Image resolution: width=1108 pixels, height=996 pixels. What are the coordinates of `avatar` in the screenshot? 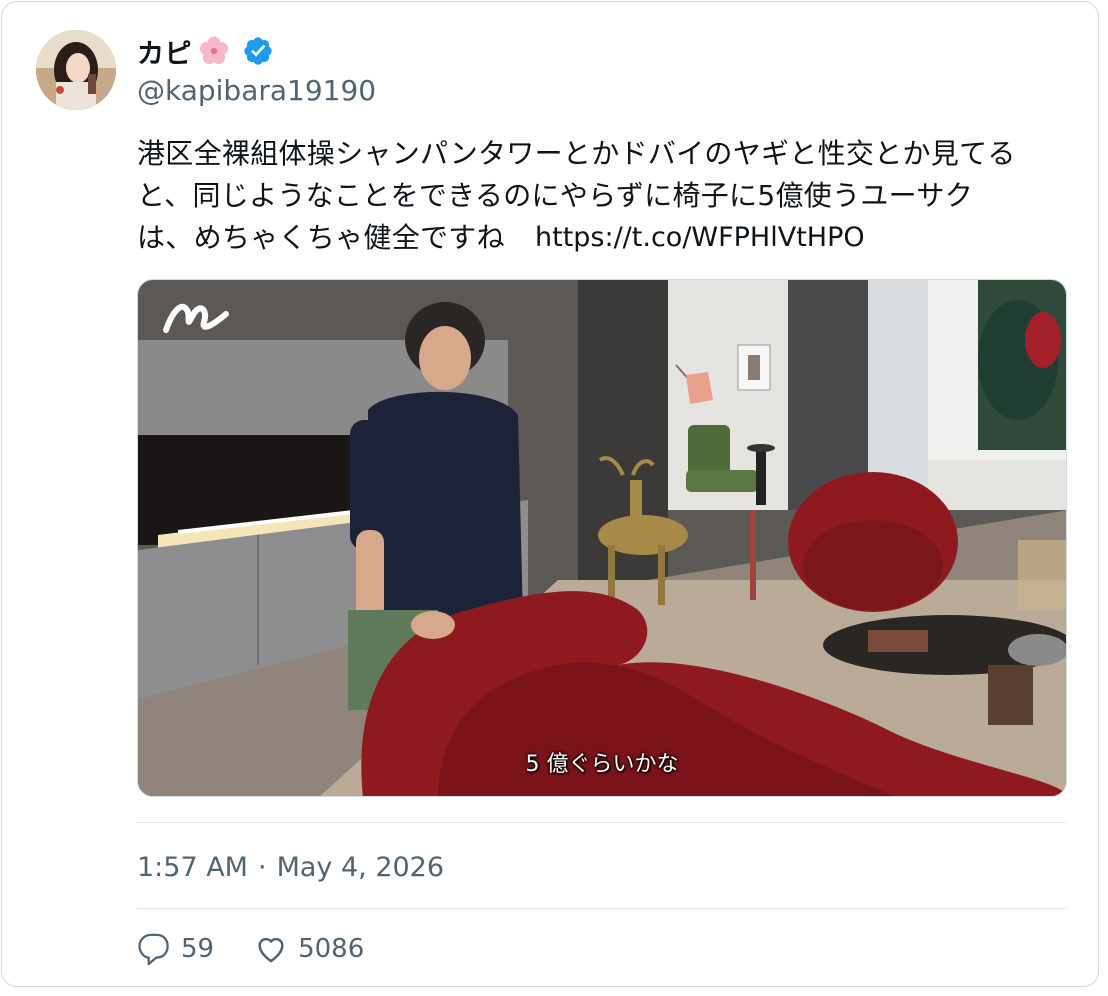 It's located at (76, 70).